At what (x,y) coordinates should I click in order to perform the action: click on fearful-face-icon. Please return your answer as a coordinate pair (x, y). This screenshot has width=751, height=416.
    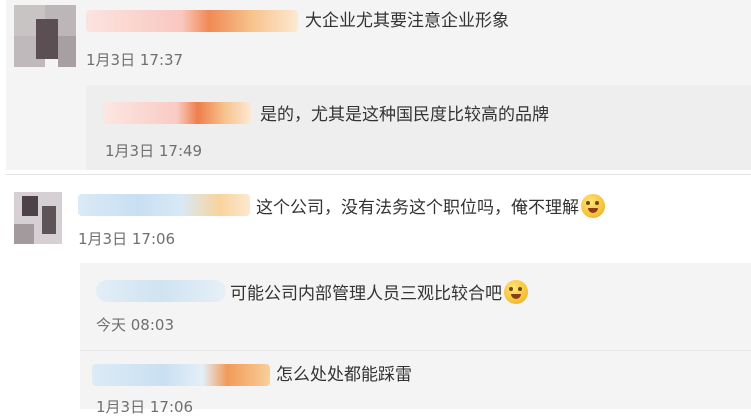
    Looking at the image, I should click on (593, 206).